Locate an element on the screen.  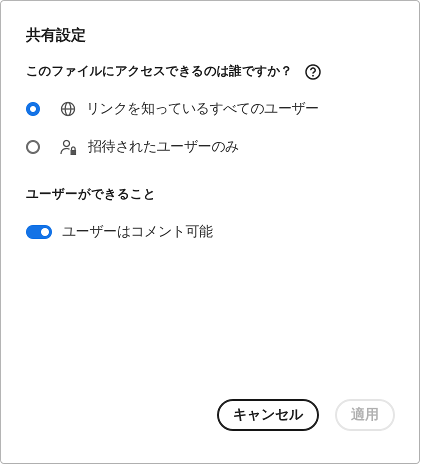
help-icon is located at coordinates (312, 72).